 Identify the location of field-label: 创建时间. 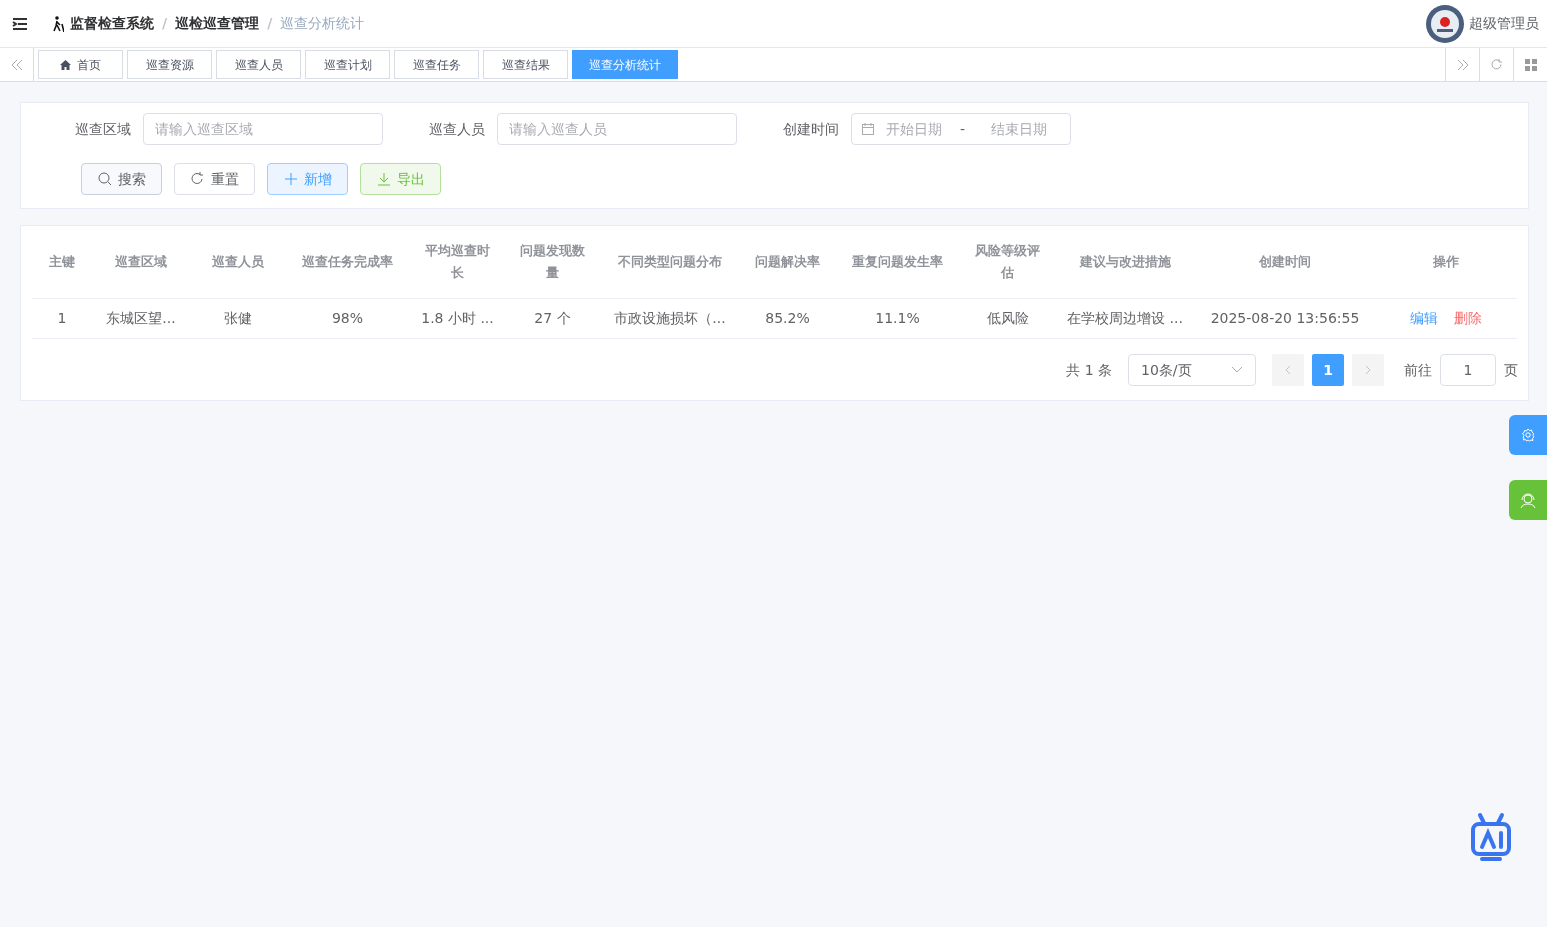
(810, 129).